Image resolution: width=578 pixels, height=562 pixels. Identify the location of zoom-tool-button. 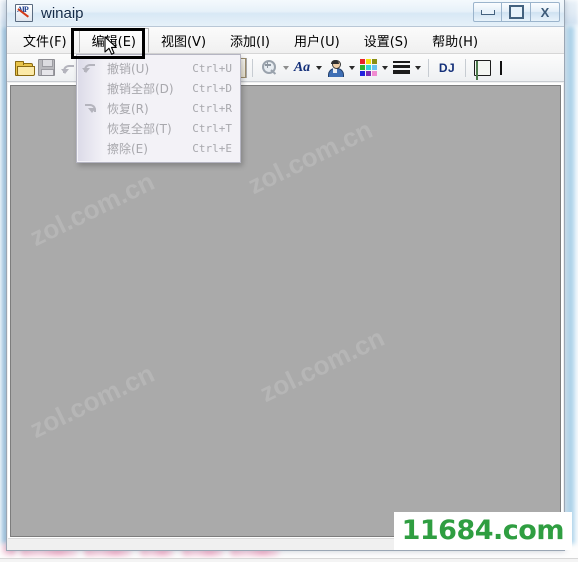
(269, 68).